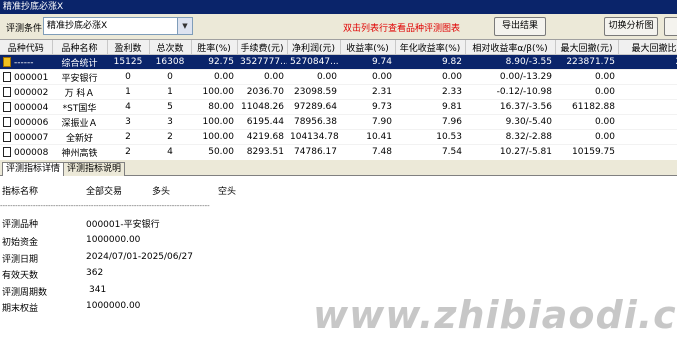 This screenshot has width=677, height=344. What do you see at coordinates (128, 62) in the screenshot?
I see `cell-text: 15125` at bounding box center [128, 62].